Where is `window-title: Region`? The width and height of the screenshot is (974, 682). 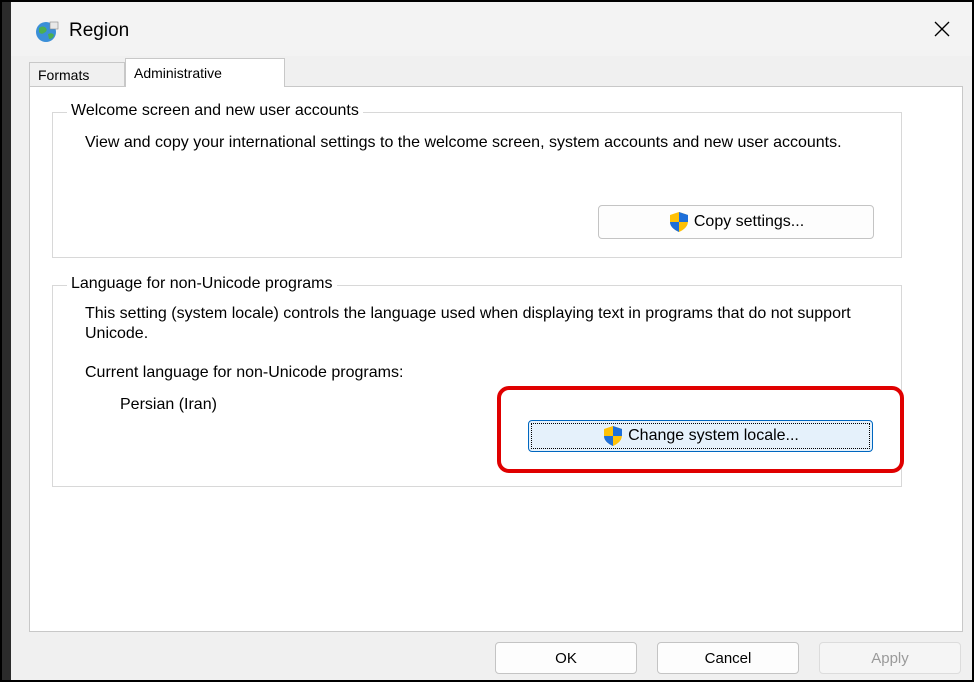 window-title: Region is located at coordinates (99, 30).